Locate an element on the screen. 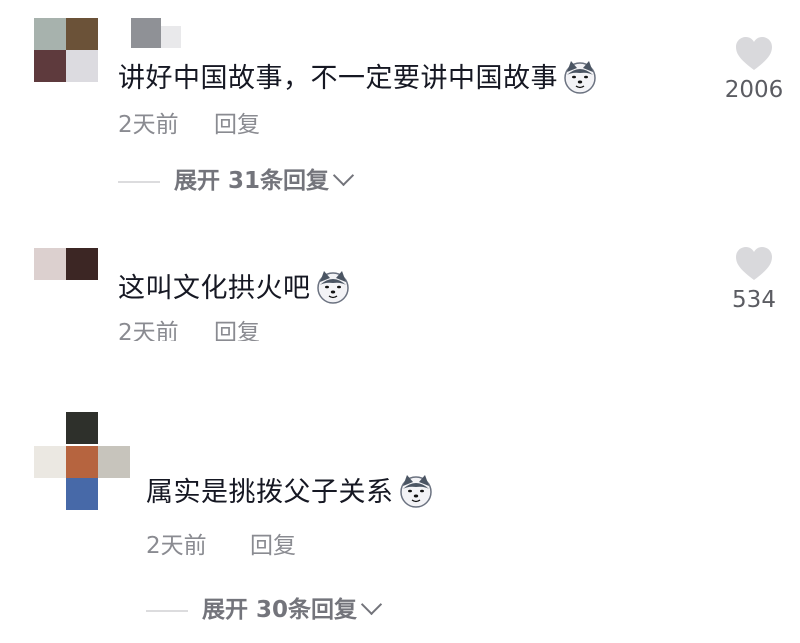 The height and width of the screenshot is (643, 800). comment-text: 属实是挑拨父子关系 is located at coordinates (290, 491).